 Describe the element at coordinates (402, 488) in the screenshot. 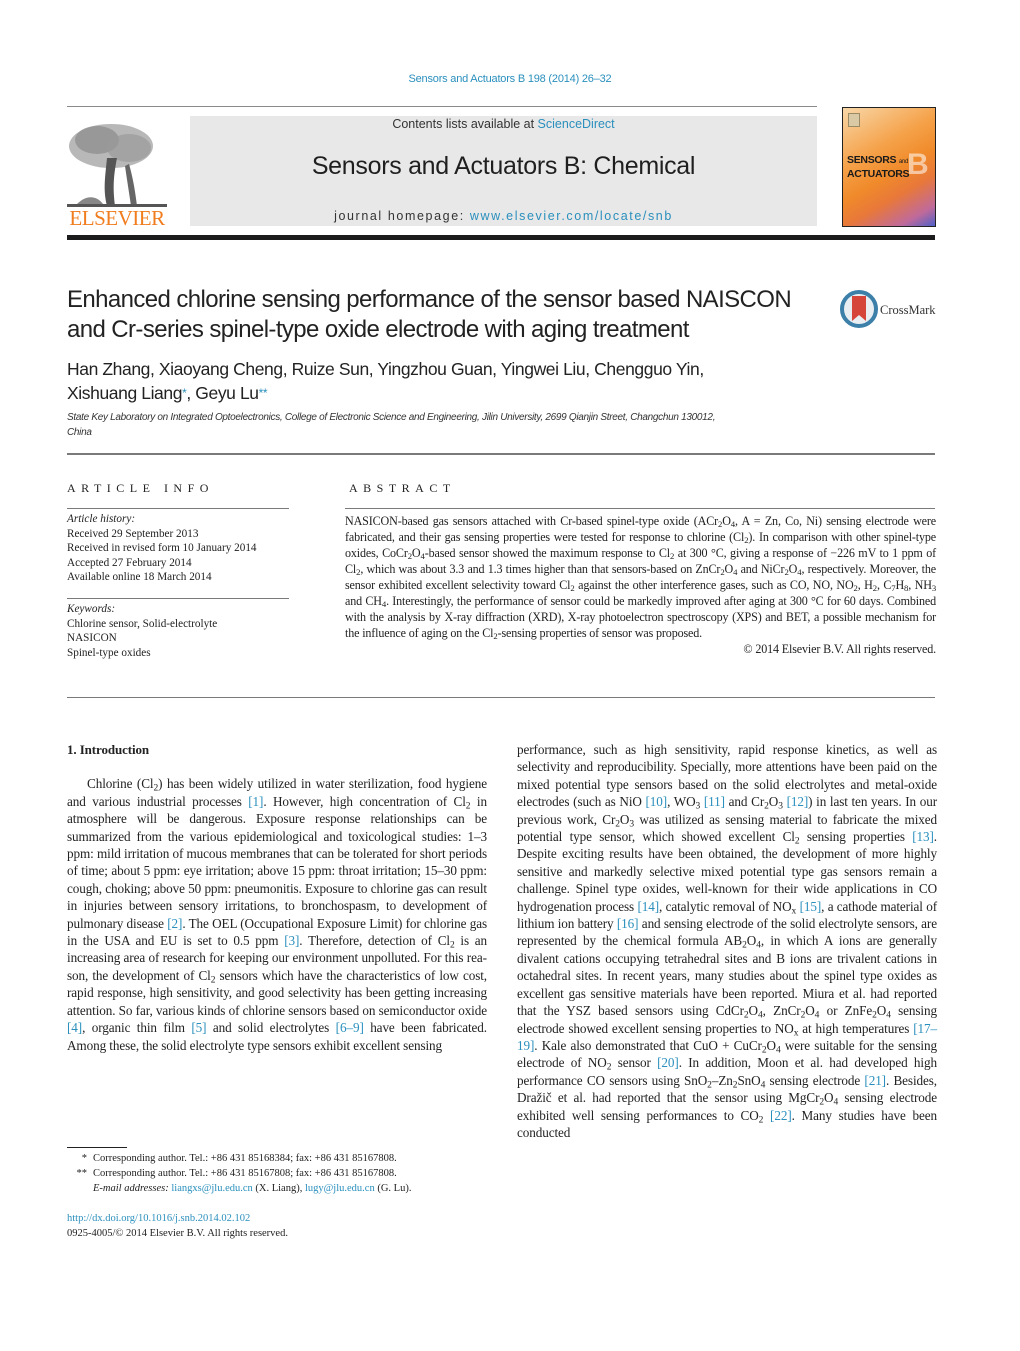

I see `abstract-heading: ABSTRACT` at that location.